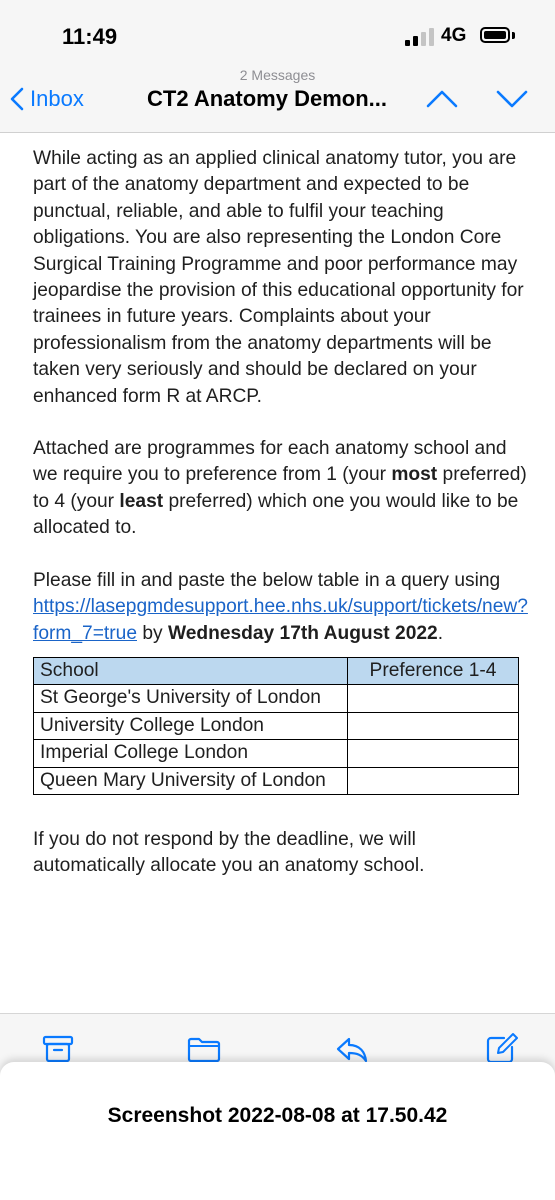 The height and width of the screenshot is (1200, 555). Describe the element at coordinates (152, 633) in the screenshot. I see `text-segment: by` at that location.